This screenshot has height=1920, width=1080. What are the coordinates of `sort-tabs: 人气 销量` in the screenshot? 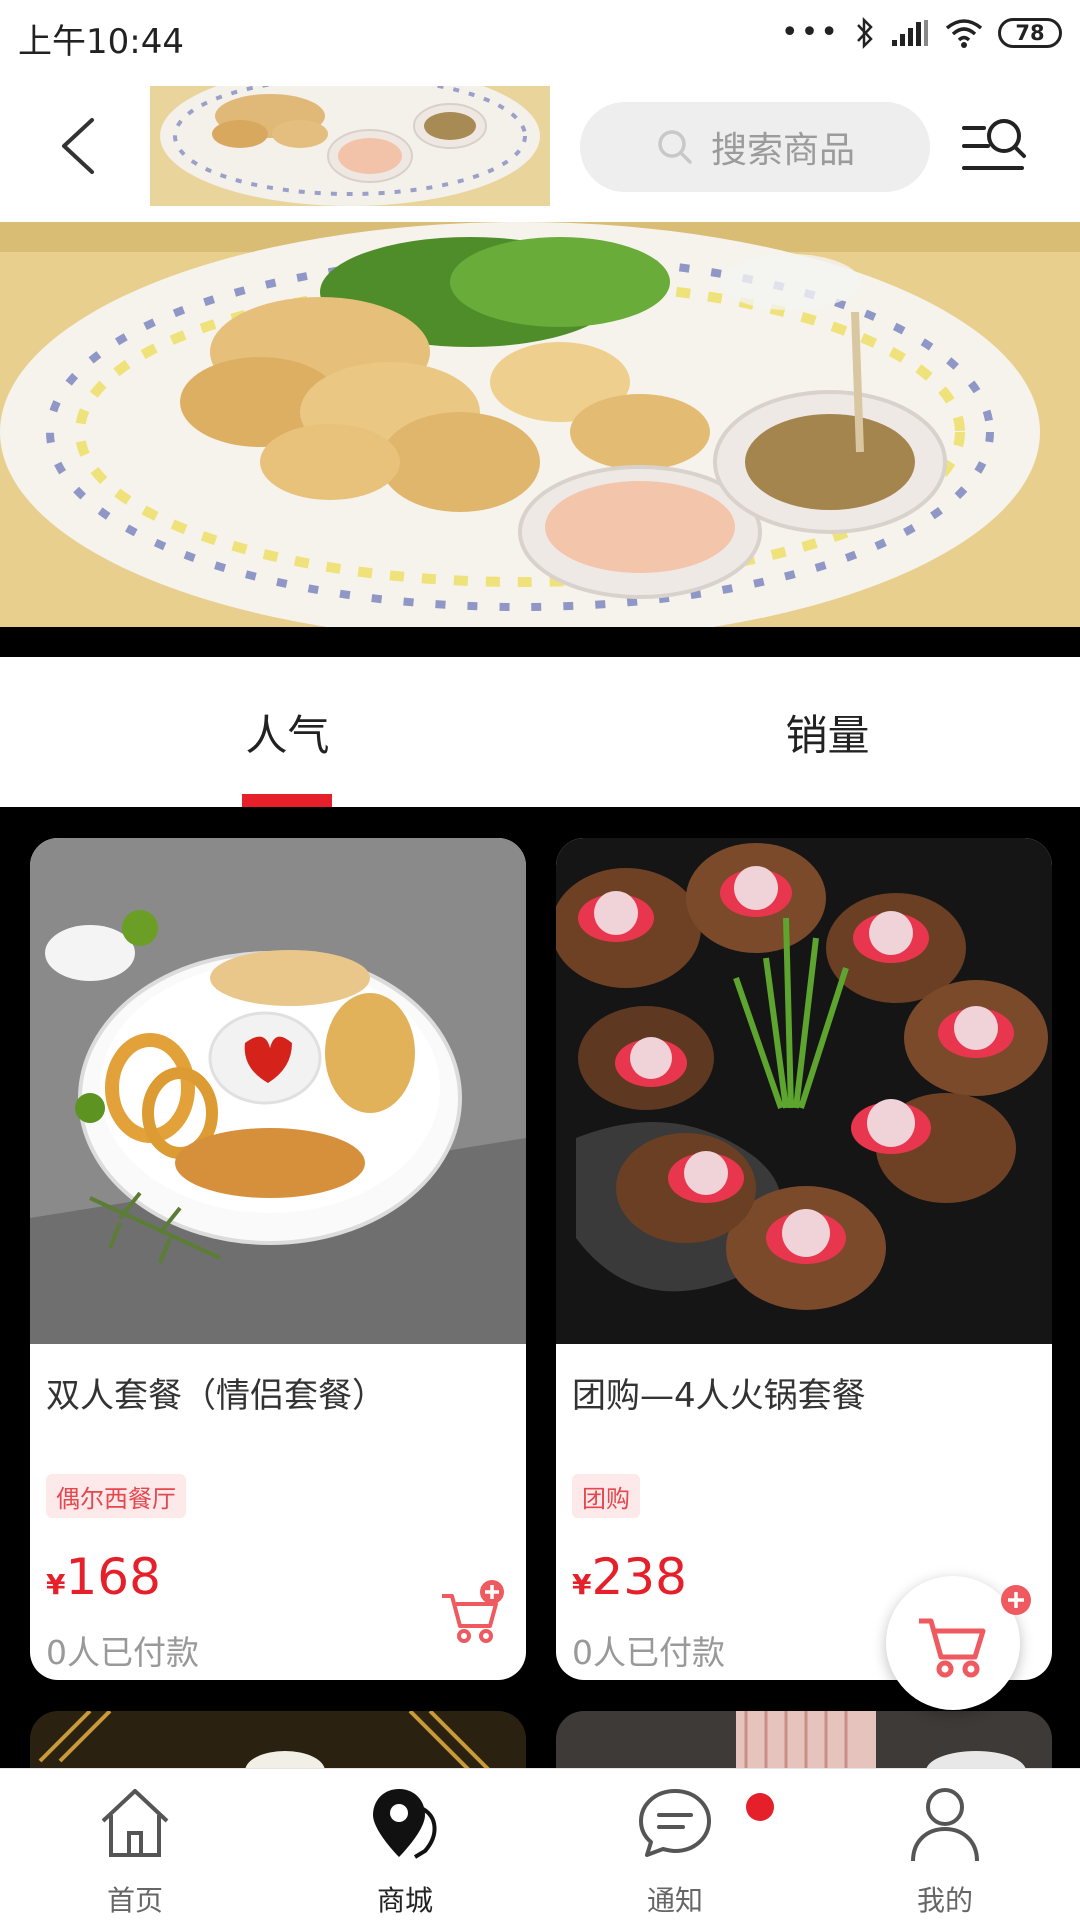 It's located at (540, 732).